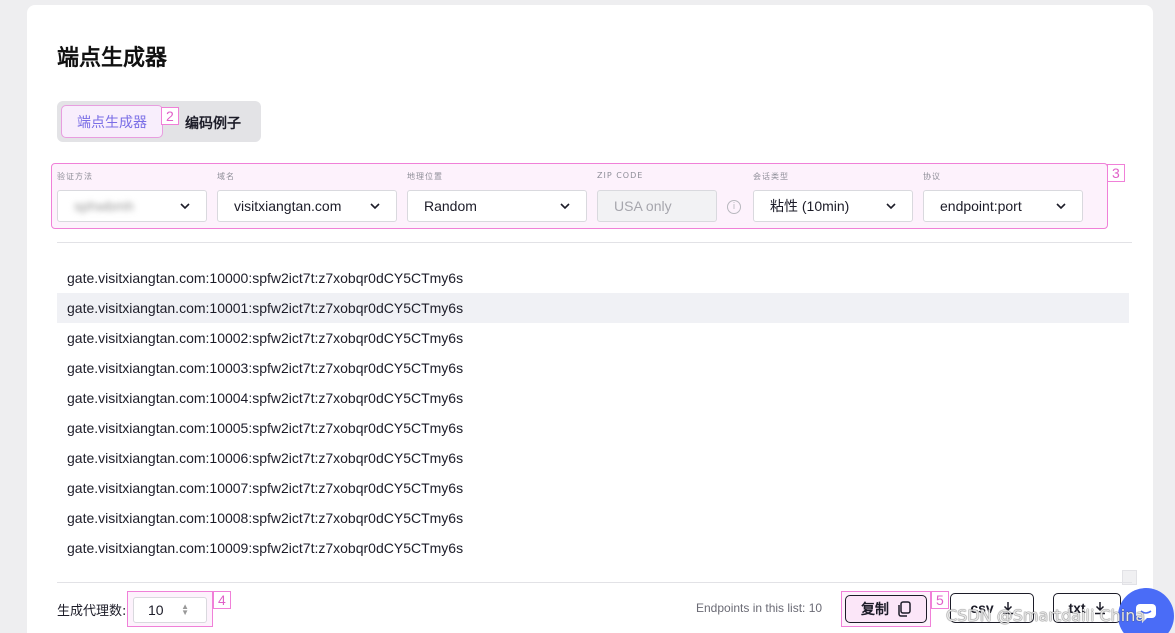 Image resolution: width=1175 pixels, height=633 pixels. What do you see at coordinates (1116, 173) in the screenshot?
I see `annotation-3: 3` at bounding box center [1116, 173].